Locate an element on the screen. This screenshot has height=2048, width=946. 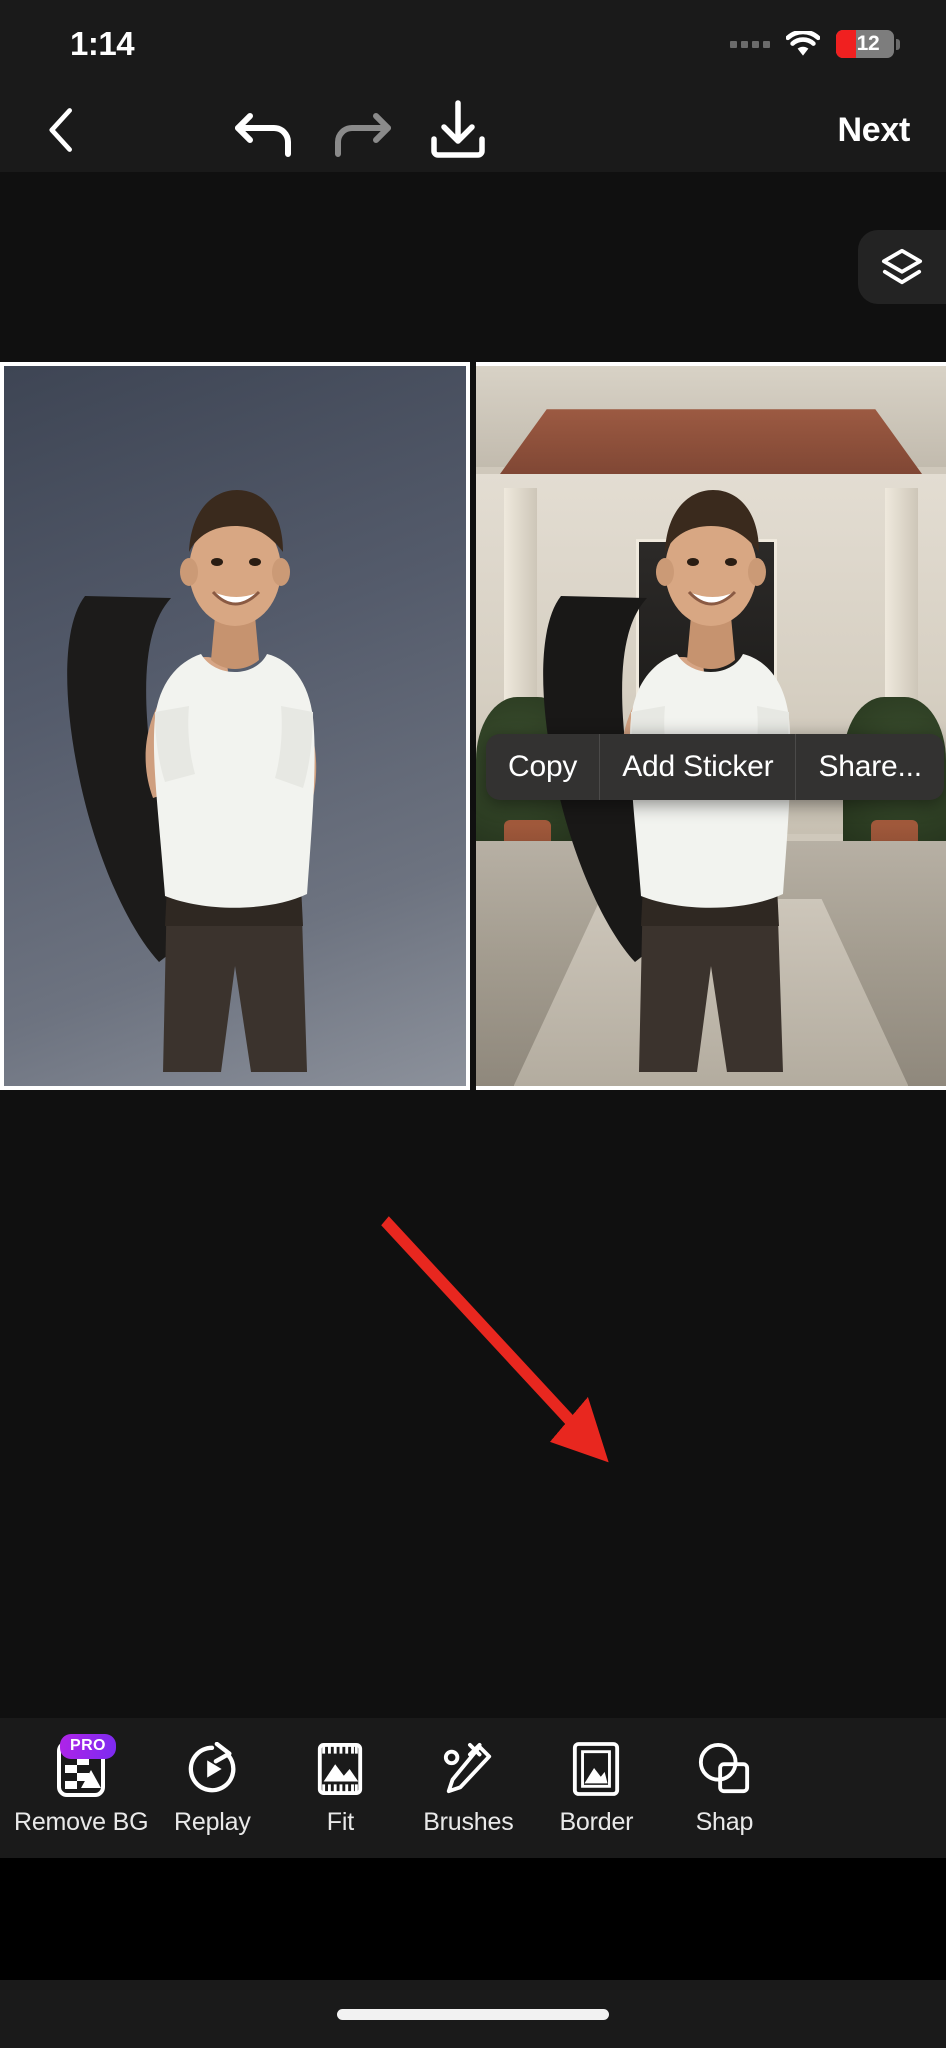
tool-label: Replay is located at coordinates (212, 1821).